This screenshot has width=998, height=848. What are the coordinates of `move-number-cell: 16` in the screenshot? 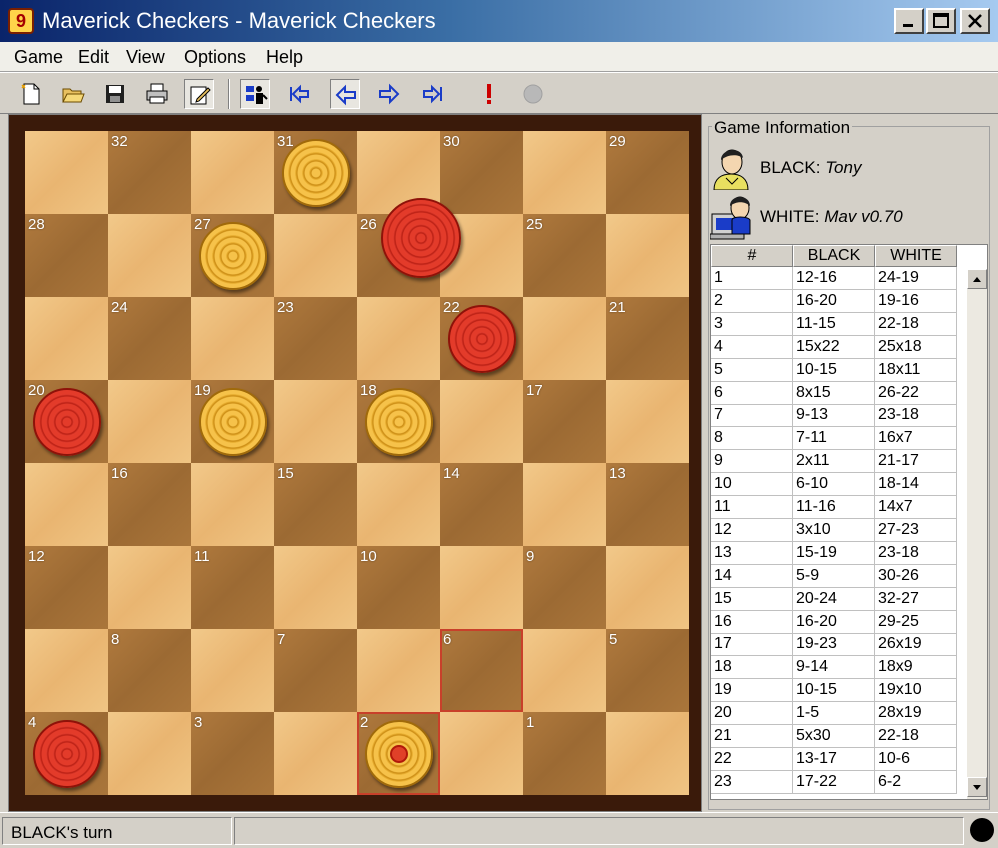 It's located at (752, 622).